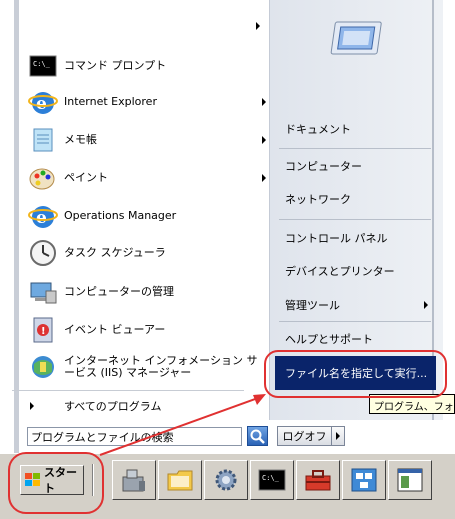 This screenshot has height=519, width=455. Describe the element at coordinates (318, 199) in the screenshot. I see `network-label: ネットワーク` at that location.